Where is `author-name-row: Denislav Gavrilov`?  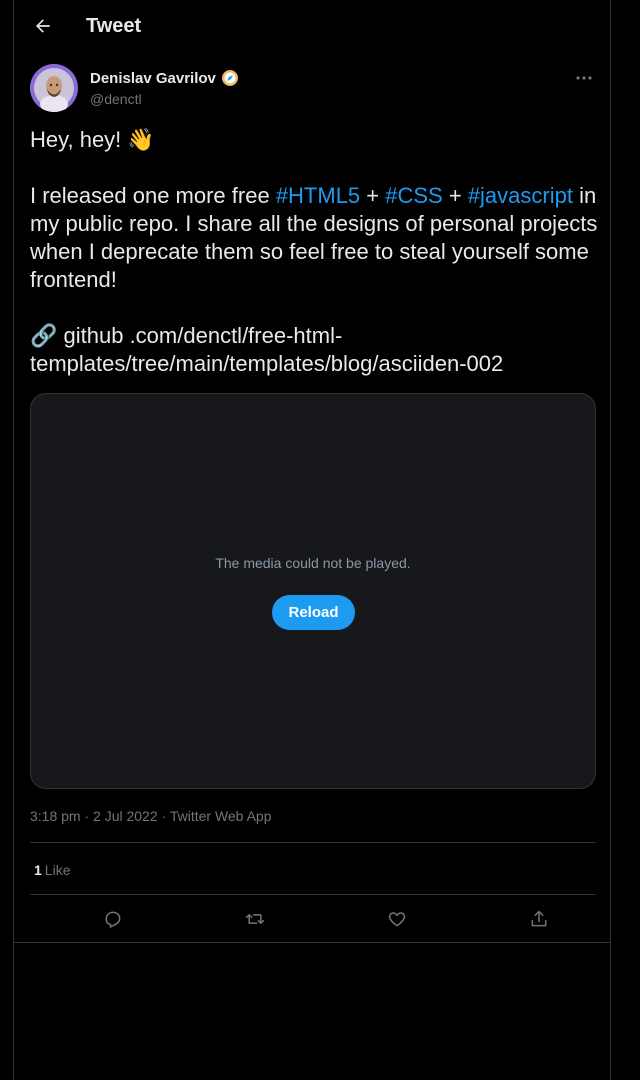
author-name-row: Denislav Gavrilov is located at coordinates (164, 78).